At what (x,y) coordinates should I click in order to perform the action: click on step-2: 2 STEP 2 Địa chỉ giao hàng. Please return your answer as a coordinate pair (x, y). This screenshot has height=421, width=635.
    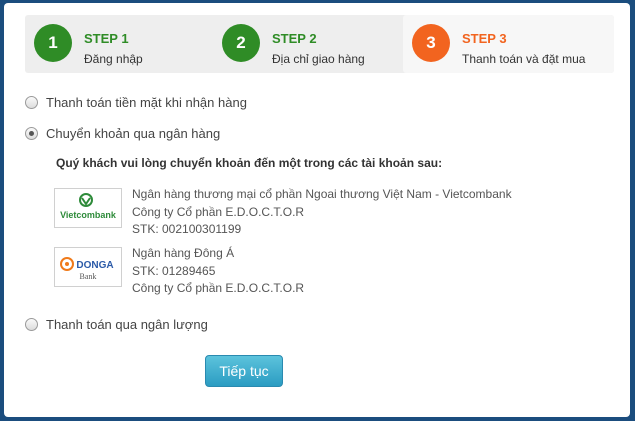
    Looking at the image, I should click on (303, 44).